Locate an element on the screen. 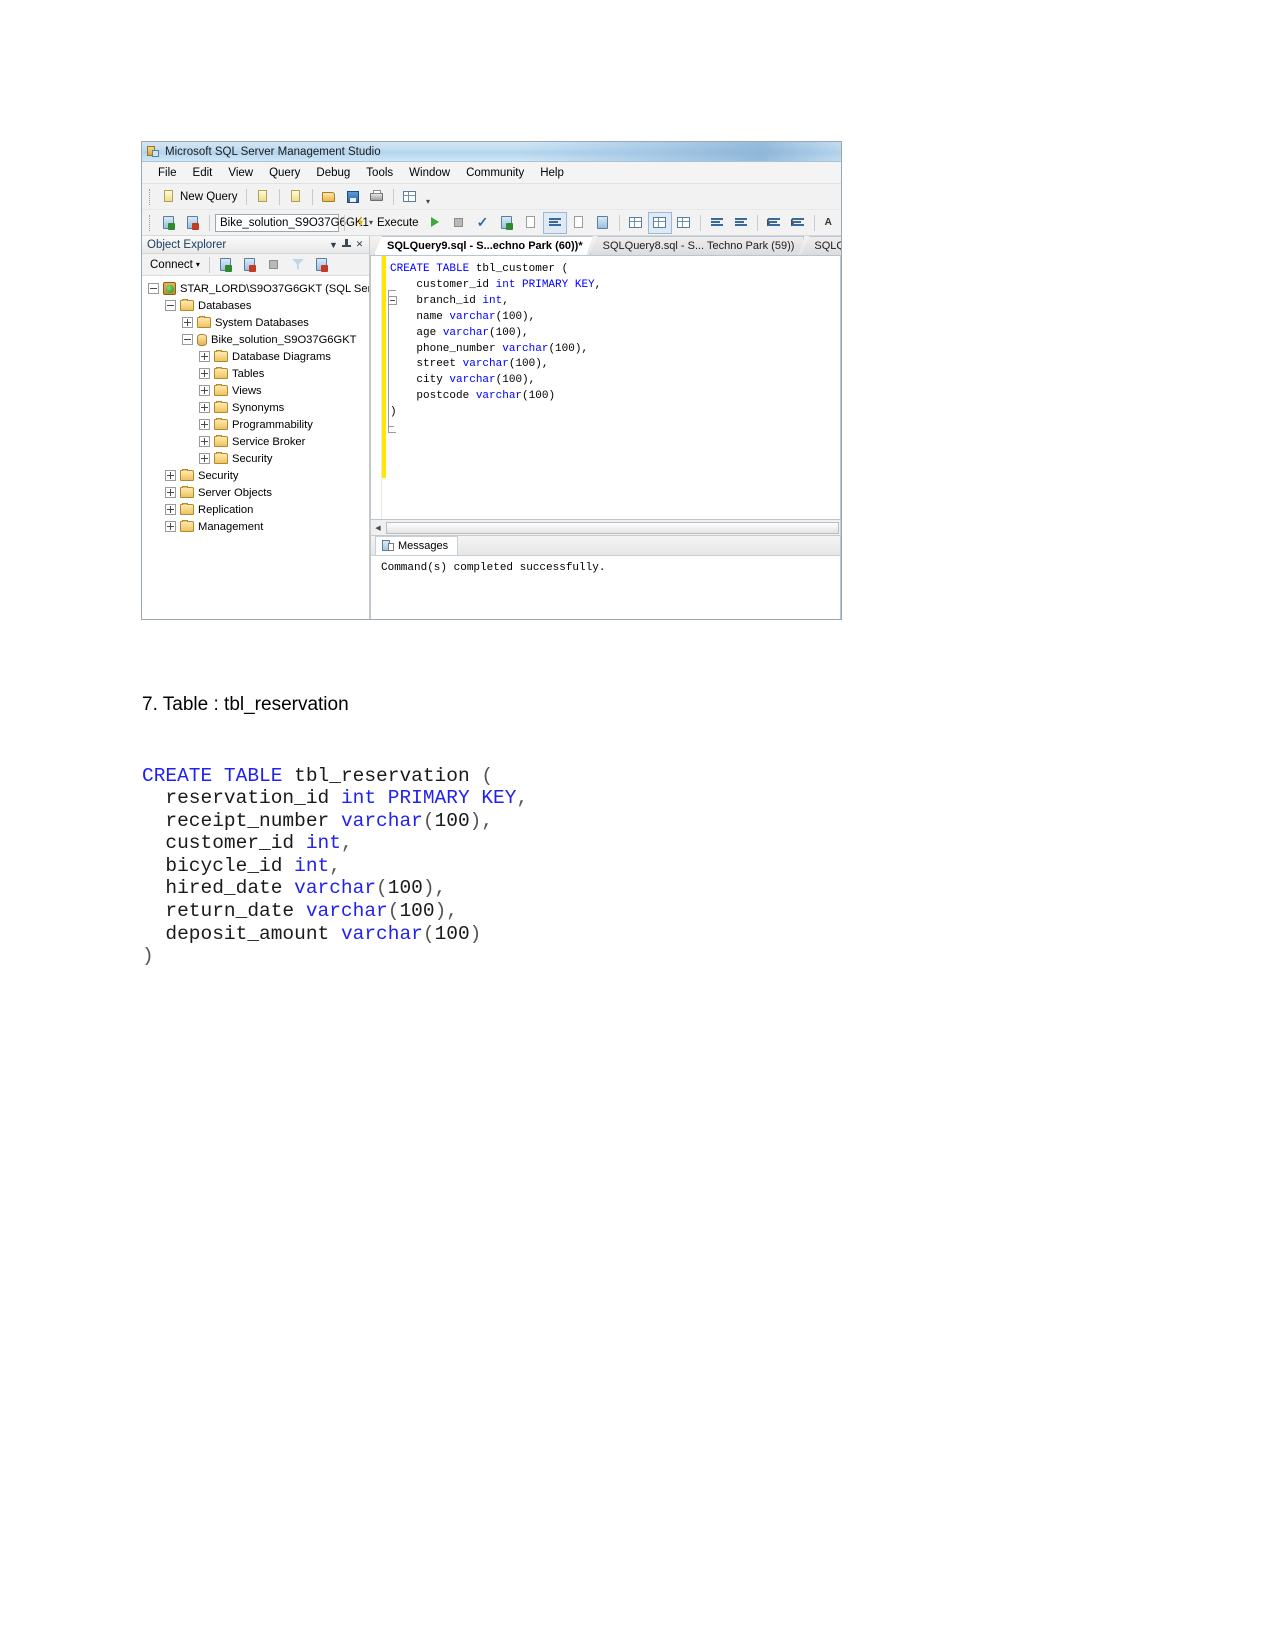 Image resolution: width=1275 pixels, height=1651 pixels. refresh-button is located at coordinates (322, 265).